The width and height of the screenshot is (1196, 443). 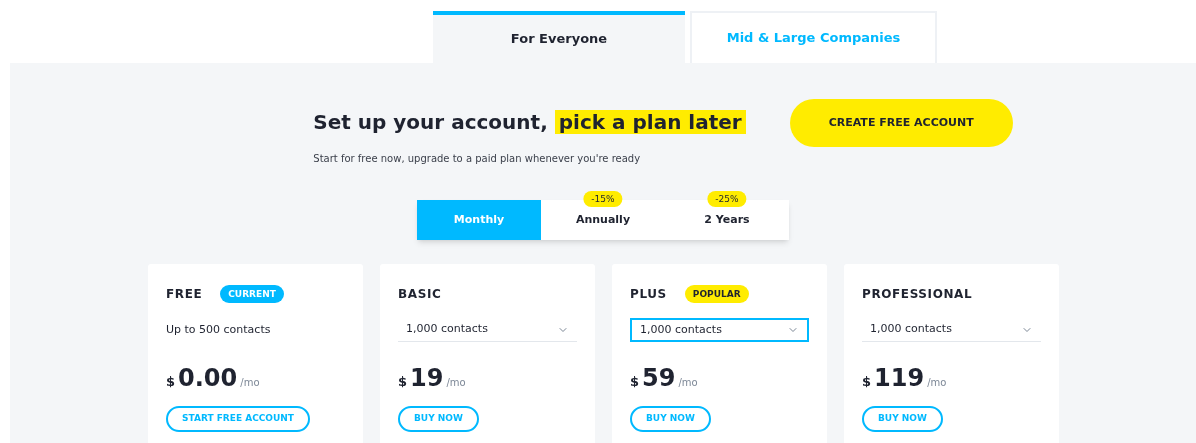 What do you see at coordinates (727, 199) in the screenshot?
I see `discount-badge: -25%` at bounding box center [727, 199].